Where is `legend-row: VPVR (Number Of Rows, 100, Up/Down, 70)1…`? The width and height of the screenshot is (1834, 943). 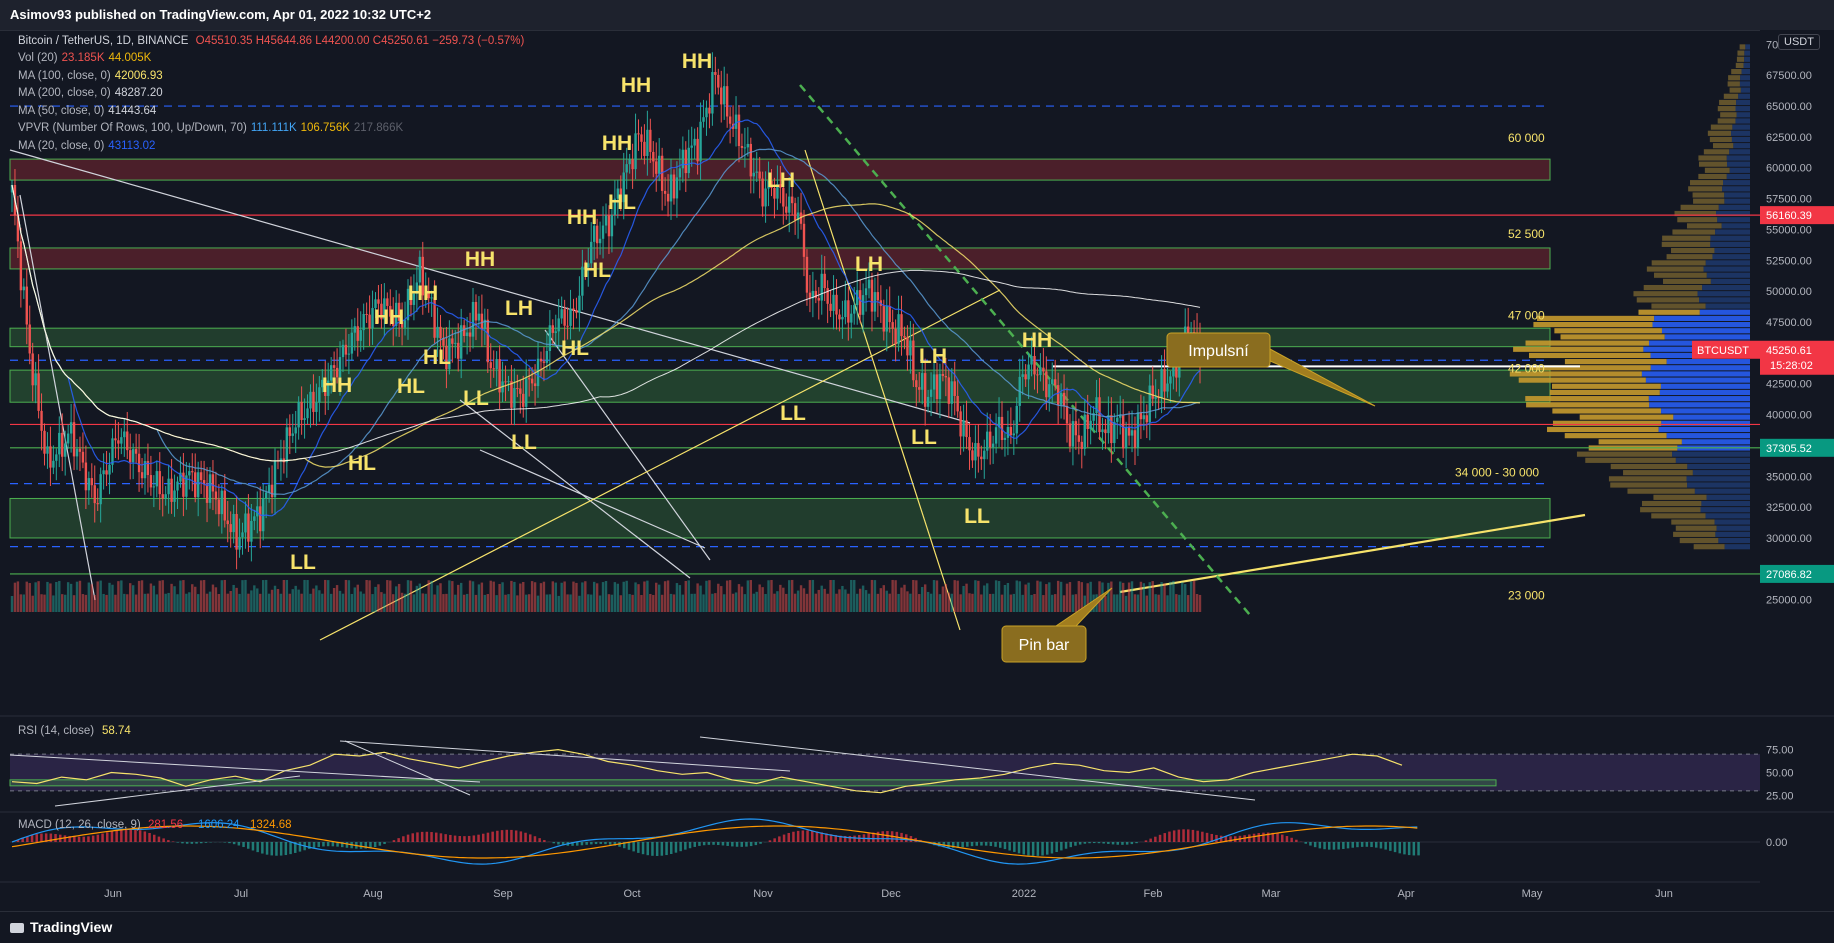 legend-row: VPVR (Number Of Rows, 100, Up/Down, 70)1… is located at coordinates (210, 128).